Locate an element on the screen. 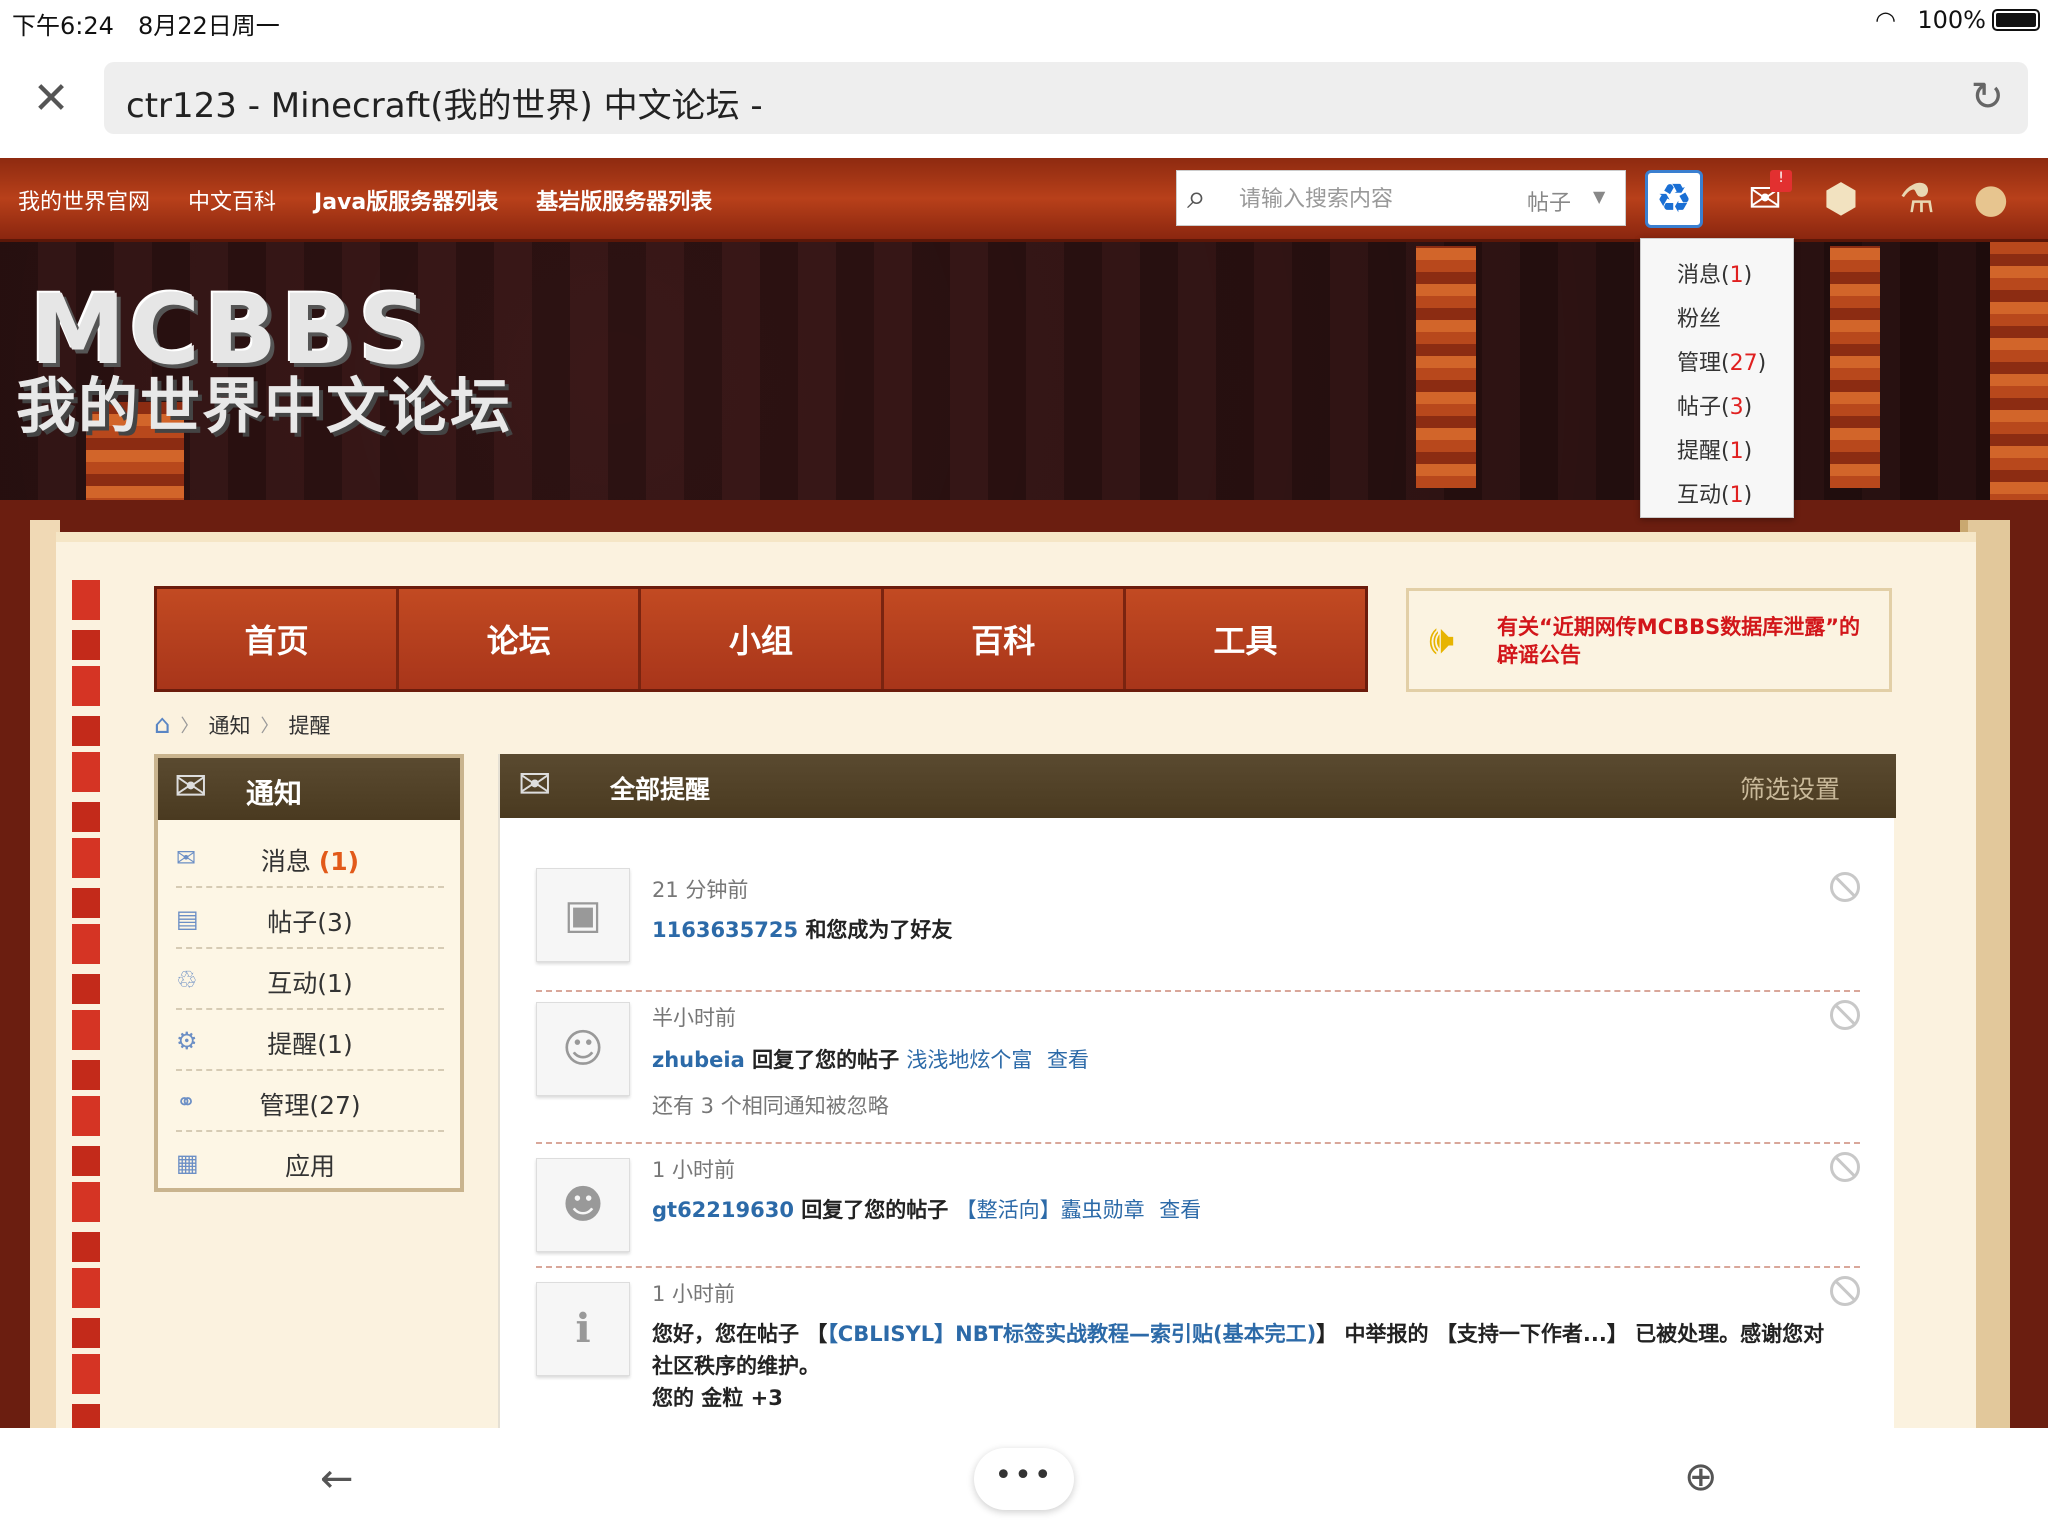 The height and width of the screenshot is (1536, 2048). decorative-rope is located at coordinates (86, 1005).